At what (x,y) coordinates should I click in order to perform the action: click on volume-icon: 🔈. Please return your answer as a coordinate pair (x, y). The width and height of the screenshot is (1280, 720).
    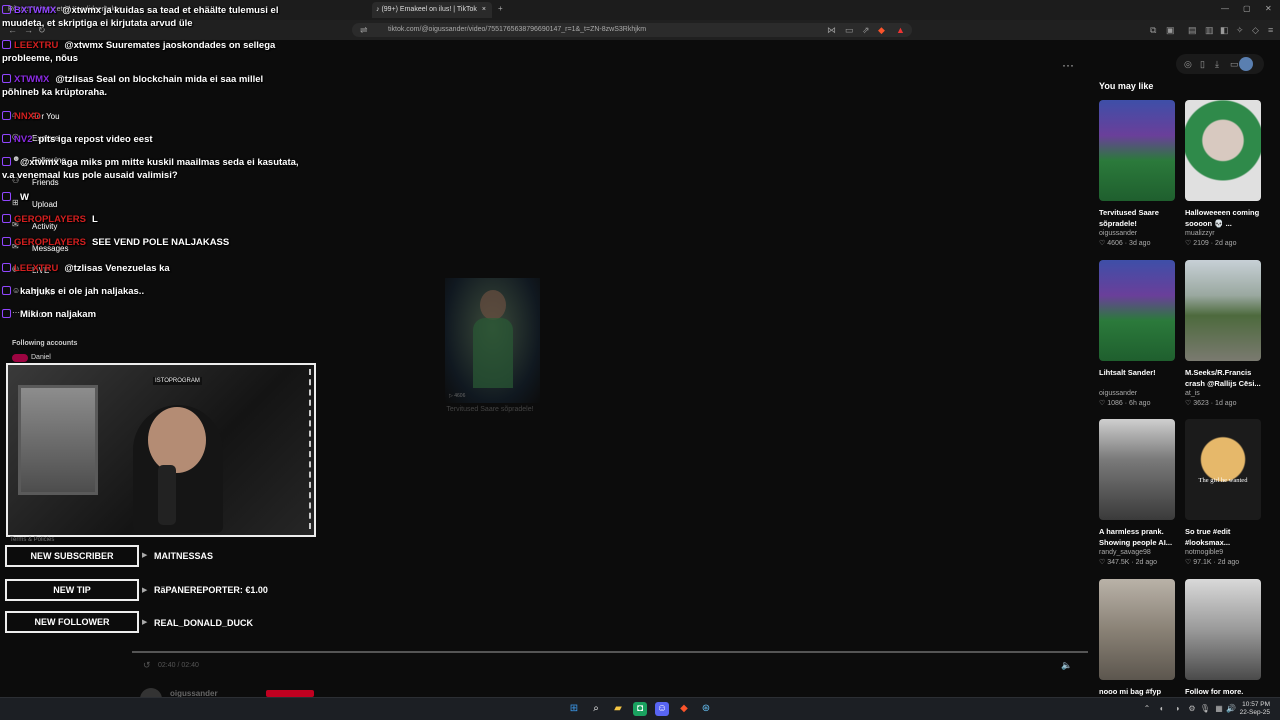
    Looking at the image, I should click on (1066, 665).